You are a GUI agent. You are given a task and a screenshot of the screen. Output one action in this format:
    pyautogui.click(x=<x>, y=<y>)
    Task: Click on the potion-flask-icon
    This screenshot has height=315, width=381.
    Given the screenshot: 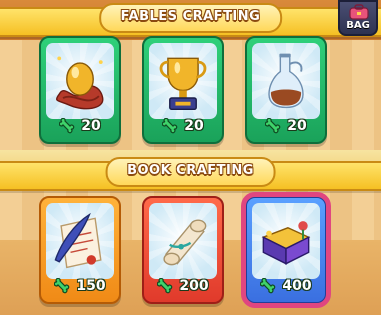 What is the action you would take?
    pyautogui.click(x=286, y=81)
    